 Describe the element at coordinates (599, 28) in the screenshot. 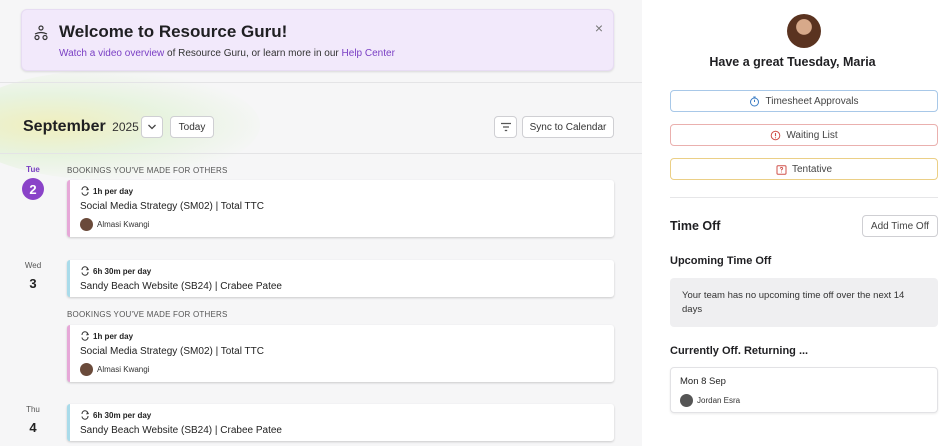

I see `close-icon: ×` at that location.